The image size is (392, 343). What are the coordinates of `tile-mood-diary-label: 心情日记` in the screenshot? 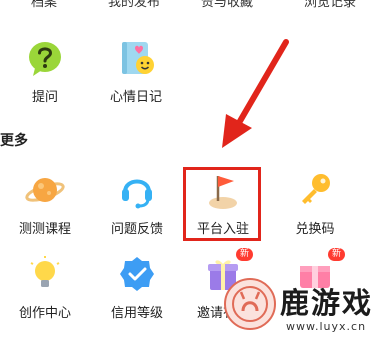 It's located at (135, 97).